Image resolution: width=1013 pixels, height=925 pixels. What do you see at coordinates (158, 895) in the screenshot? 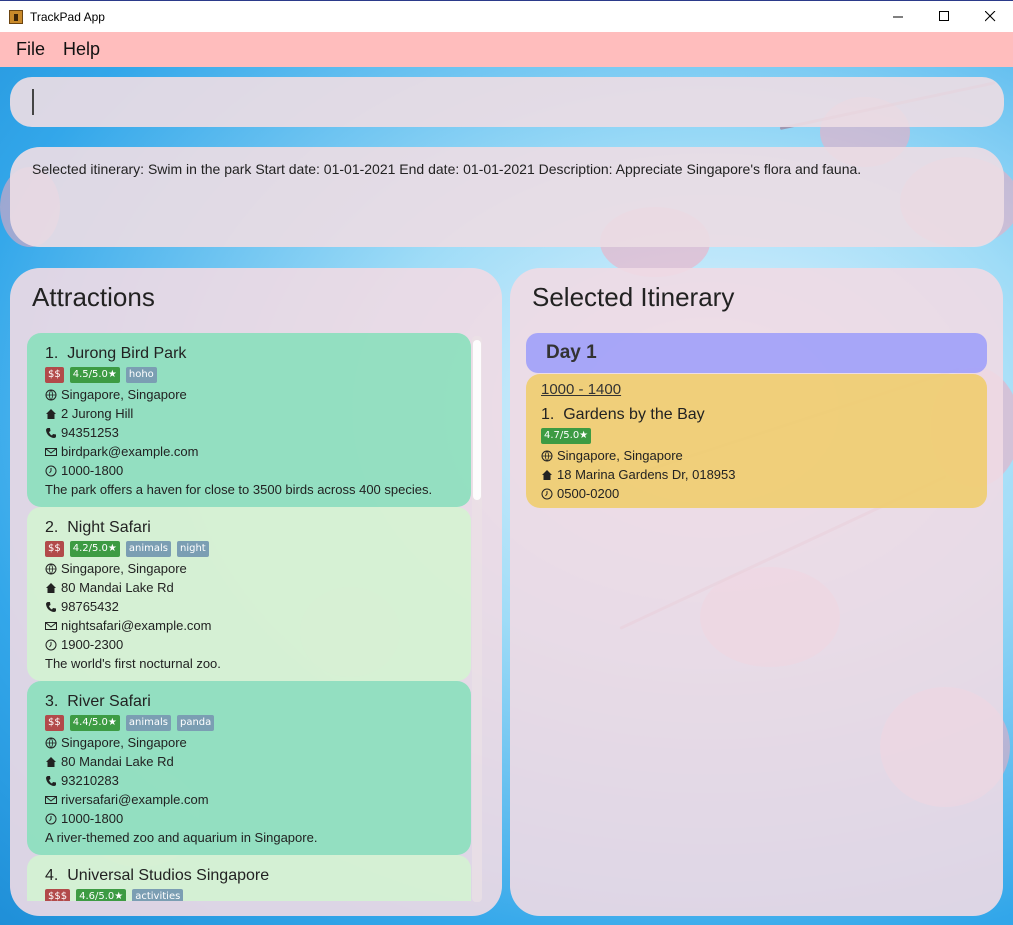
I see `tag-label: activities` at bounding box center [158, 895].